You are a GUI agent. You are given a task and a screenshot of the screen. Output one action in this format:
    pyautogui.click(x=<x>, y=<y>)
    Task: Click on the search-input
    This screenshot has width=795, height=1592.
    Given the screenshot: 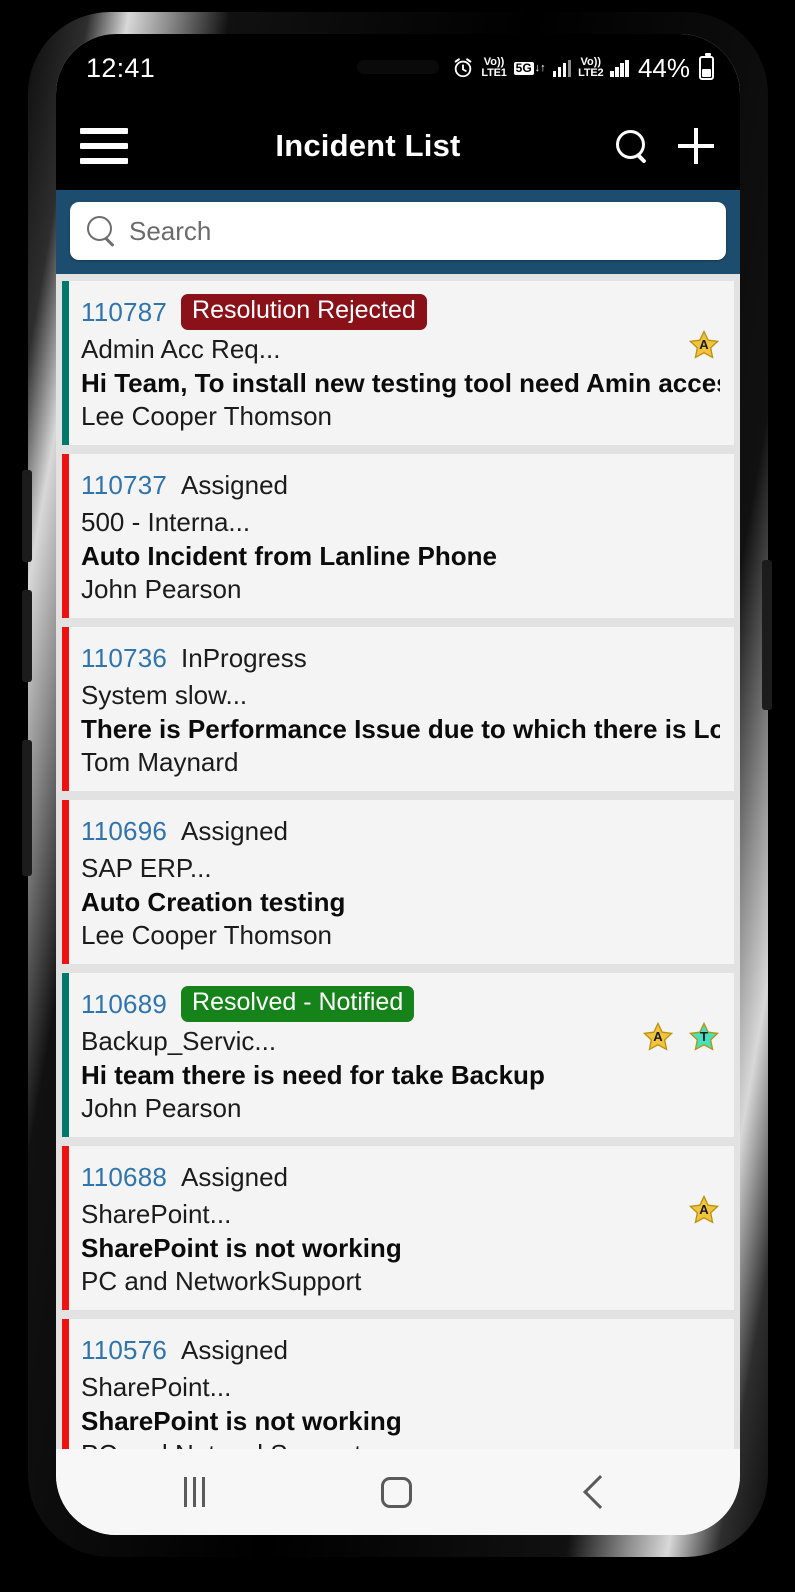 What is the action you would take?
    pyautogui.click(x=419, y=231)
    